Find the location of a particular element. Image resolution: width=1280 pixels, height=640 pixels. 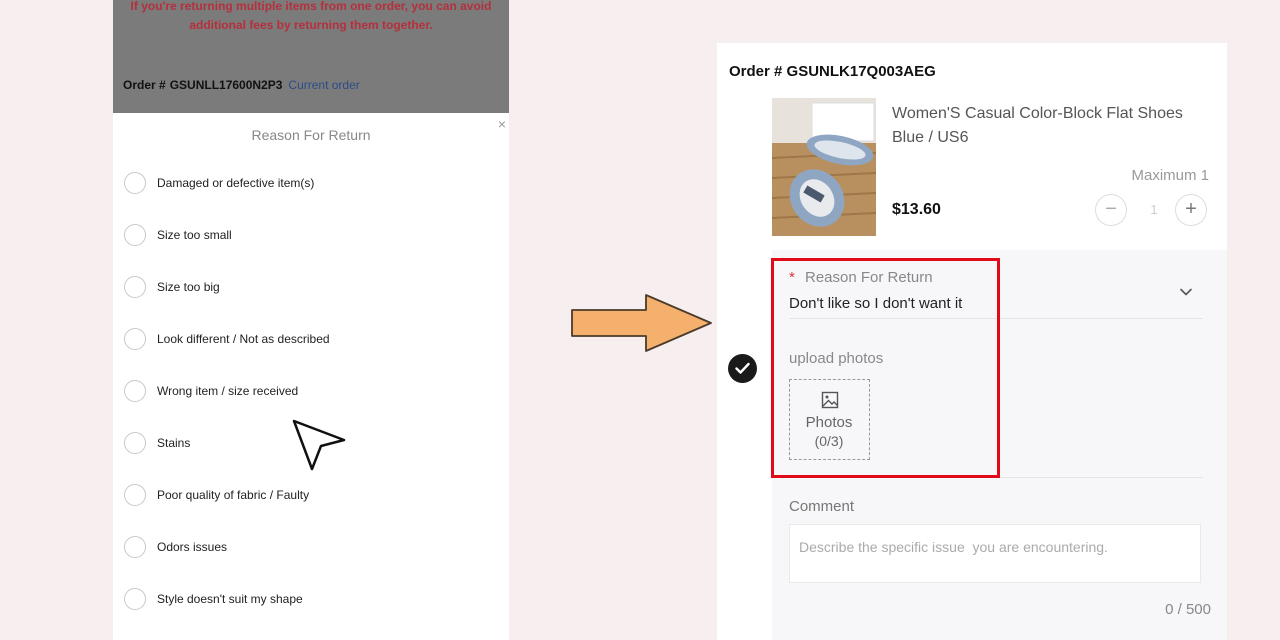

product-name-line1: Women'S Casual Color-Block Flat Shoes is located at coordinates (1037, 113).